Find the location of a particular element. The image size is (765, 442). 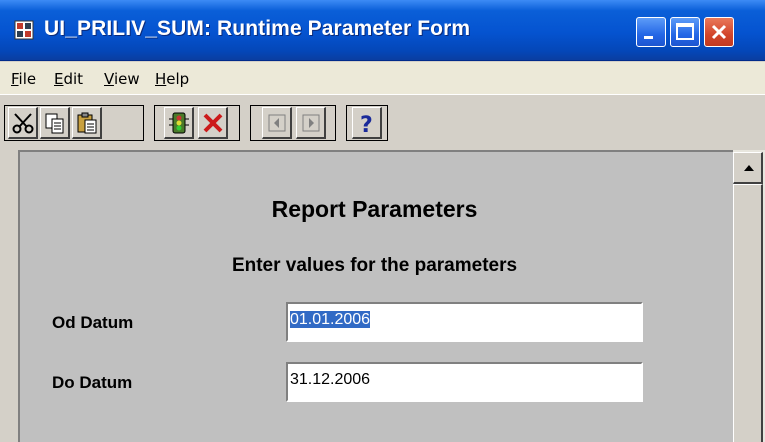

help-button: ? is located at coordinates (367, 123).